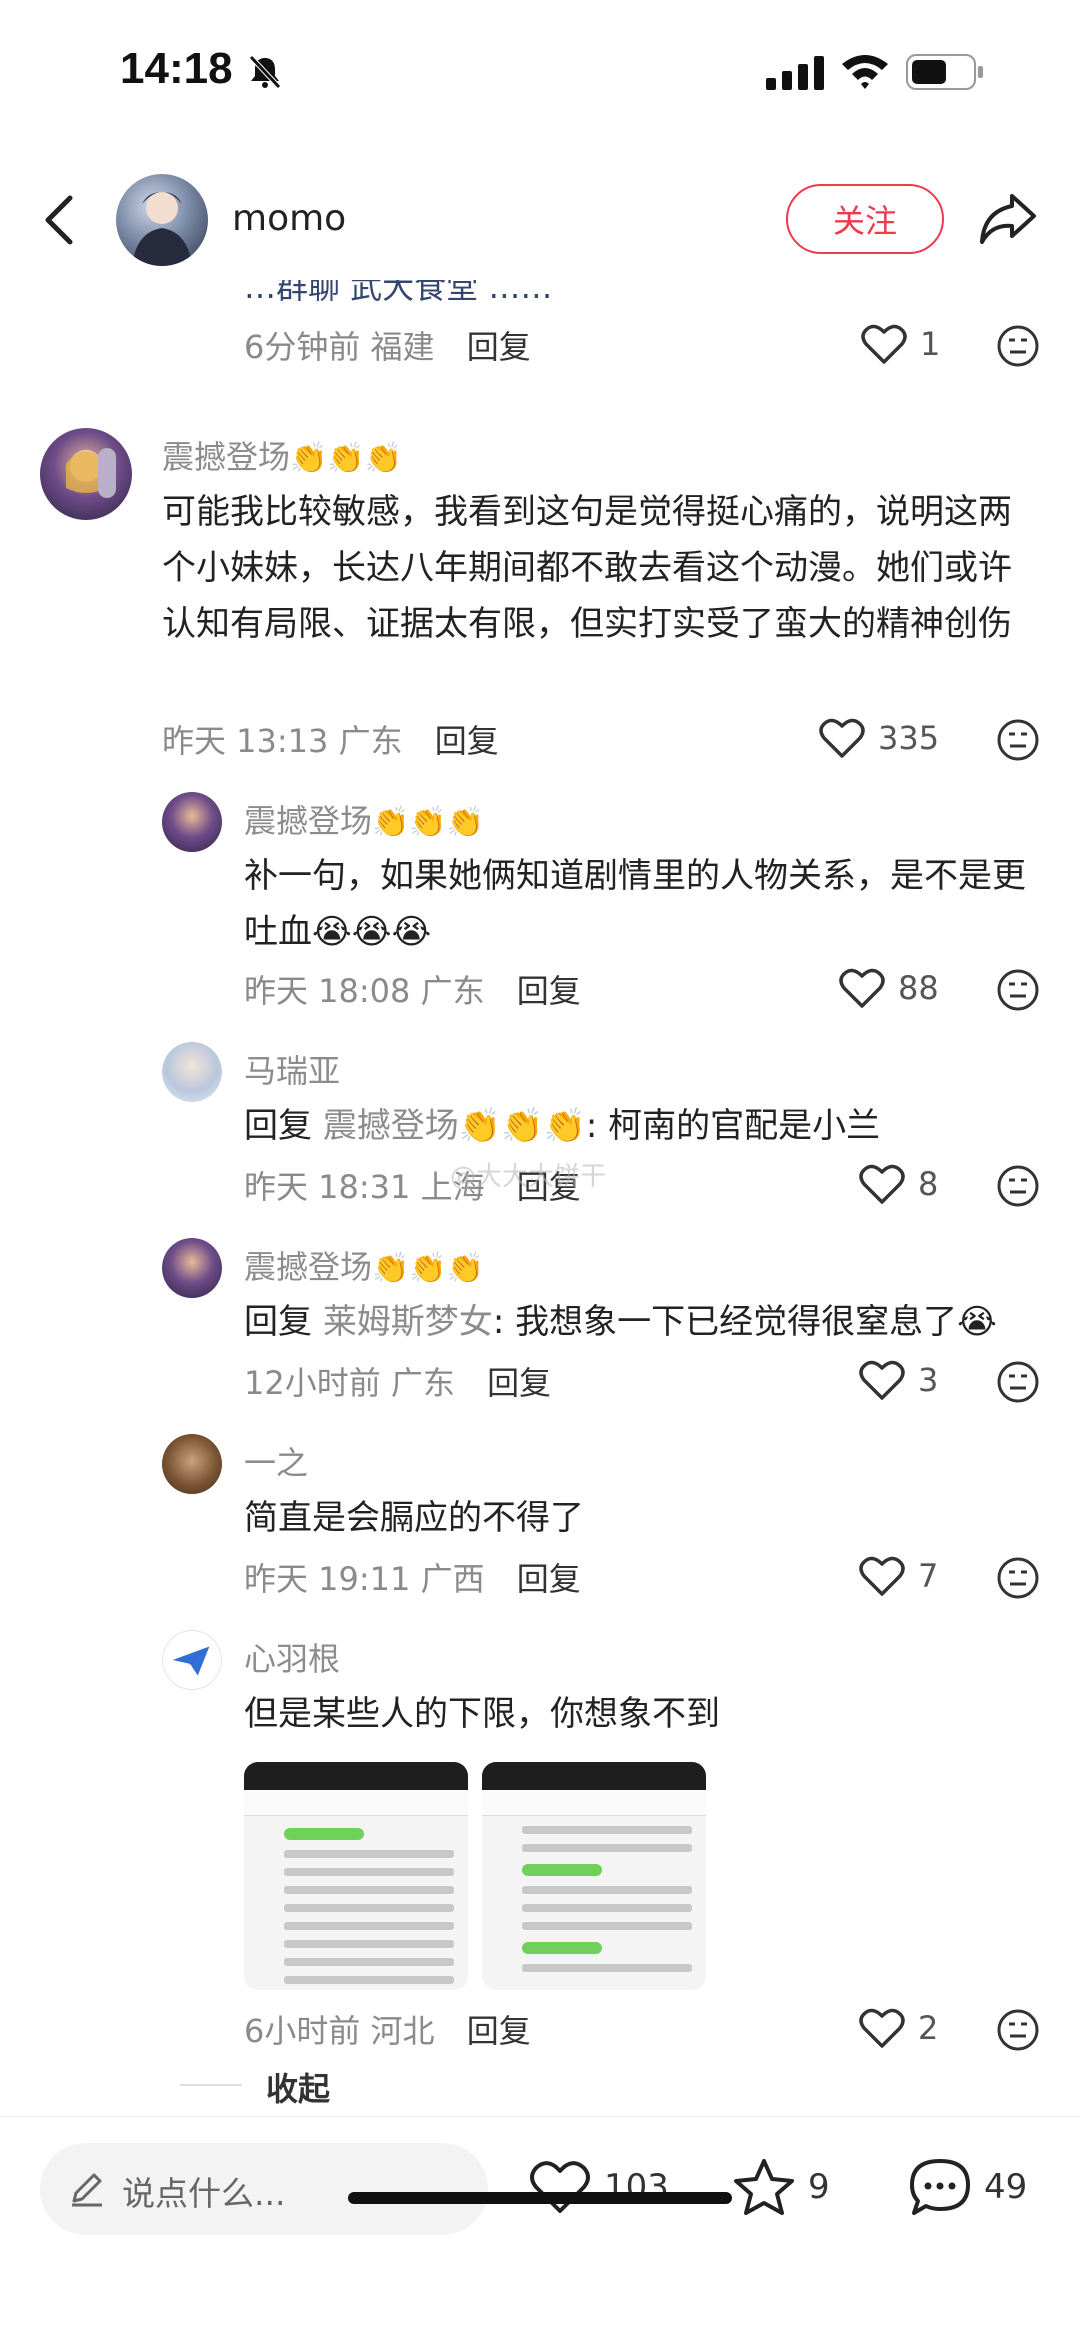 This screenshot has height=2341, width=1080. I want to click on comment-location: 广东, so click(370, 741).